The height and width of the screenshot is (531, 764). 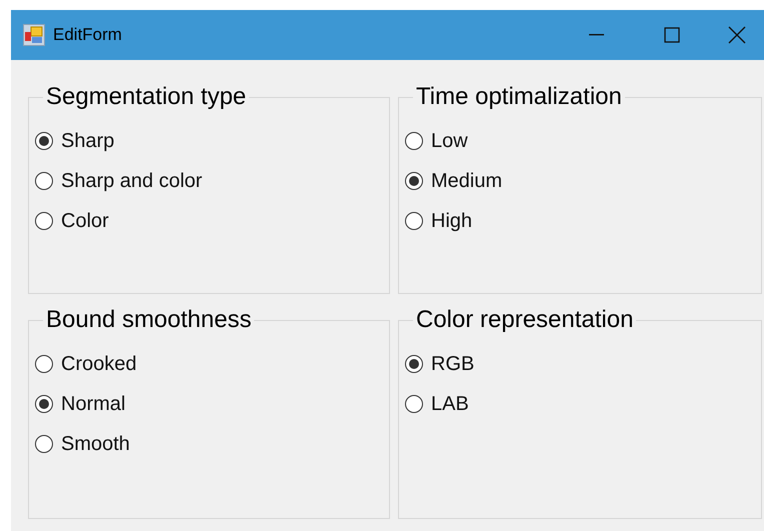 I want to click on minimize-icon, so click(x=596, y=35).